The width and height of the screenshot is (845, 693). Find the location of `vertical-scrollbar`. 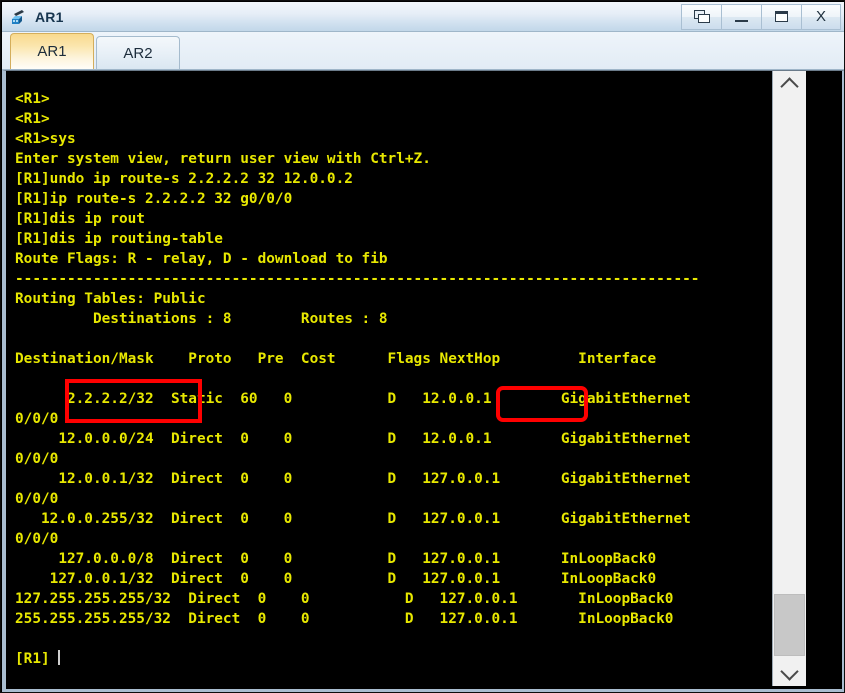

vertical-scrollbar is located at coordinates (789, 378).